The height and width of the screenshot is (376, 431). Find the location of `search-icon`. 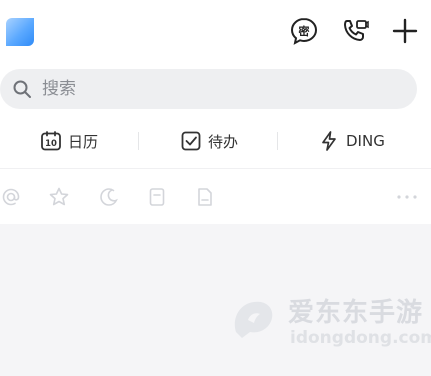

search-icon is located at coordinates (22, 89).